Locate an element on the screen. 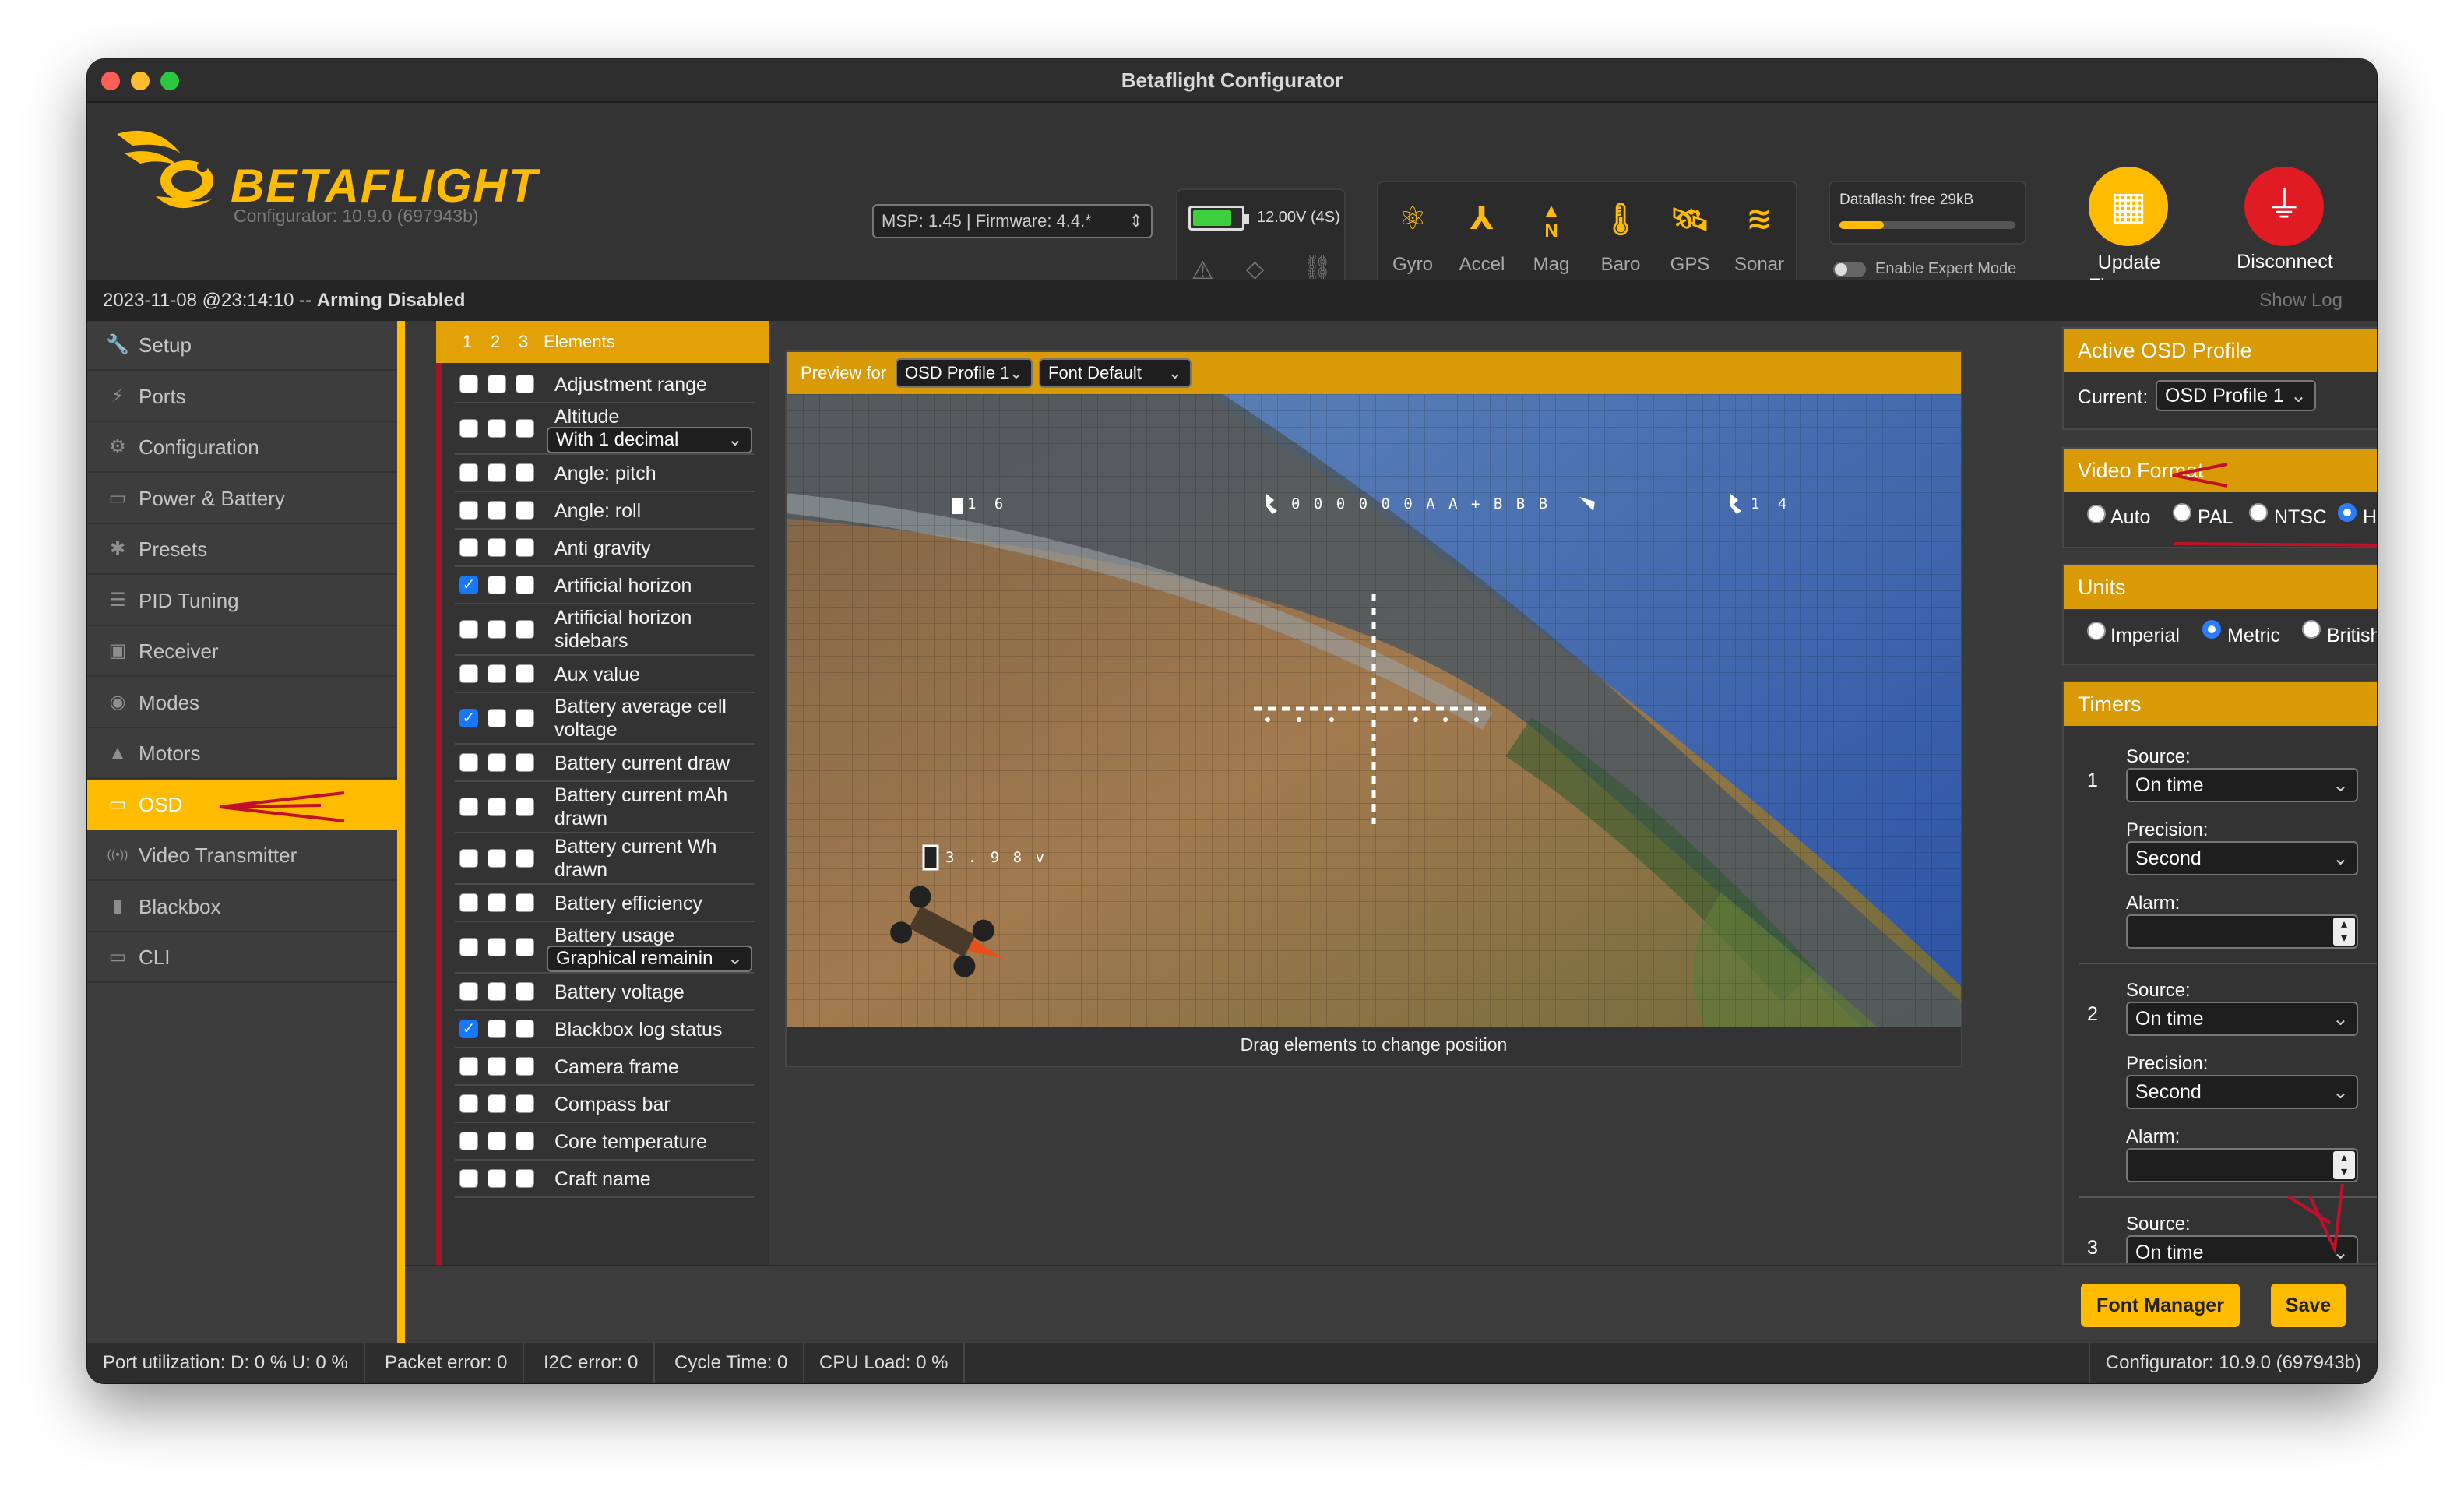  sidebar-item-ports: ⚡ Ports is located at coordinates (242, 397).